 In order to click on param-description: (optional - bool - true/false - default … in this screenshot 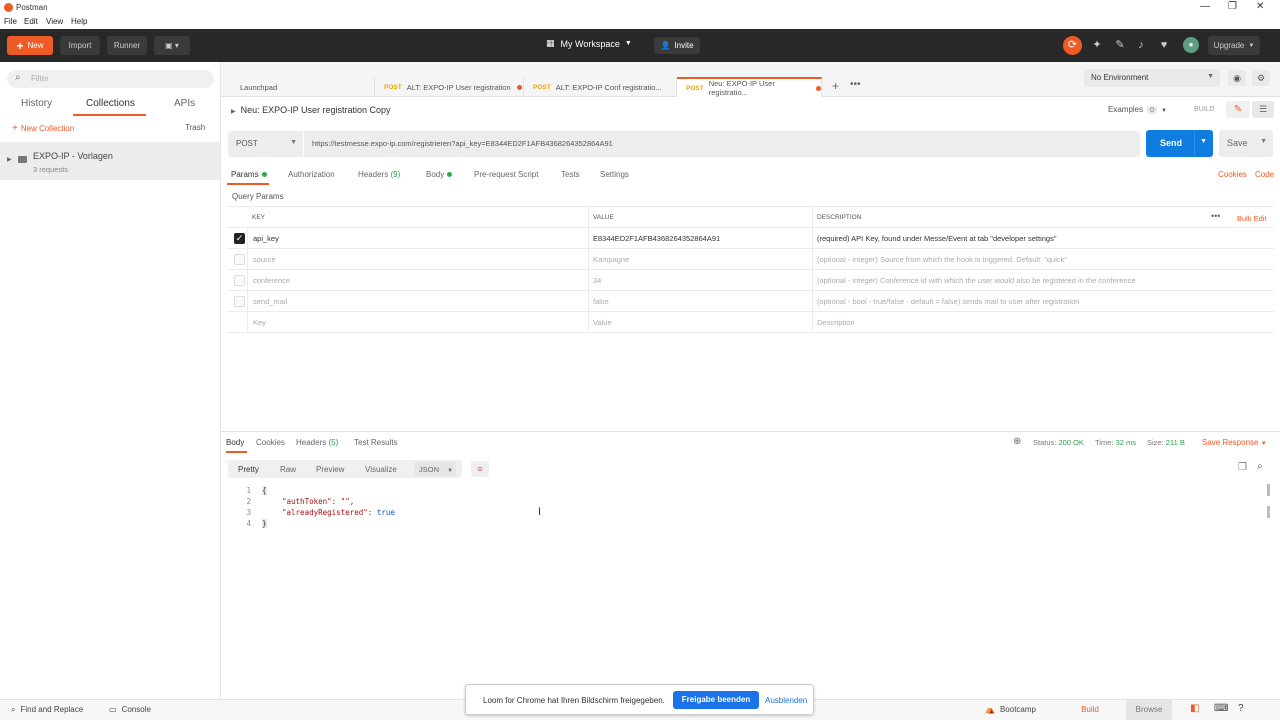, I will do `click(948, 301)`.